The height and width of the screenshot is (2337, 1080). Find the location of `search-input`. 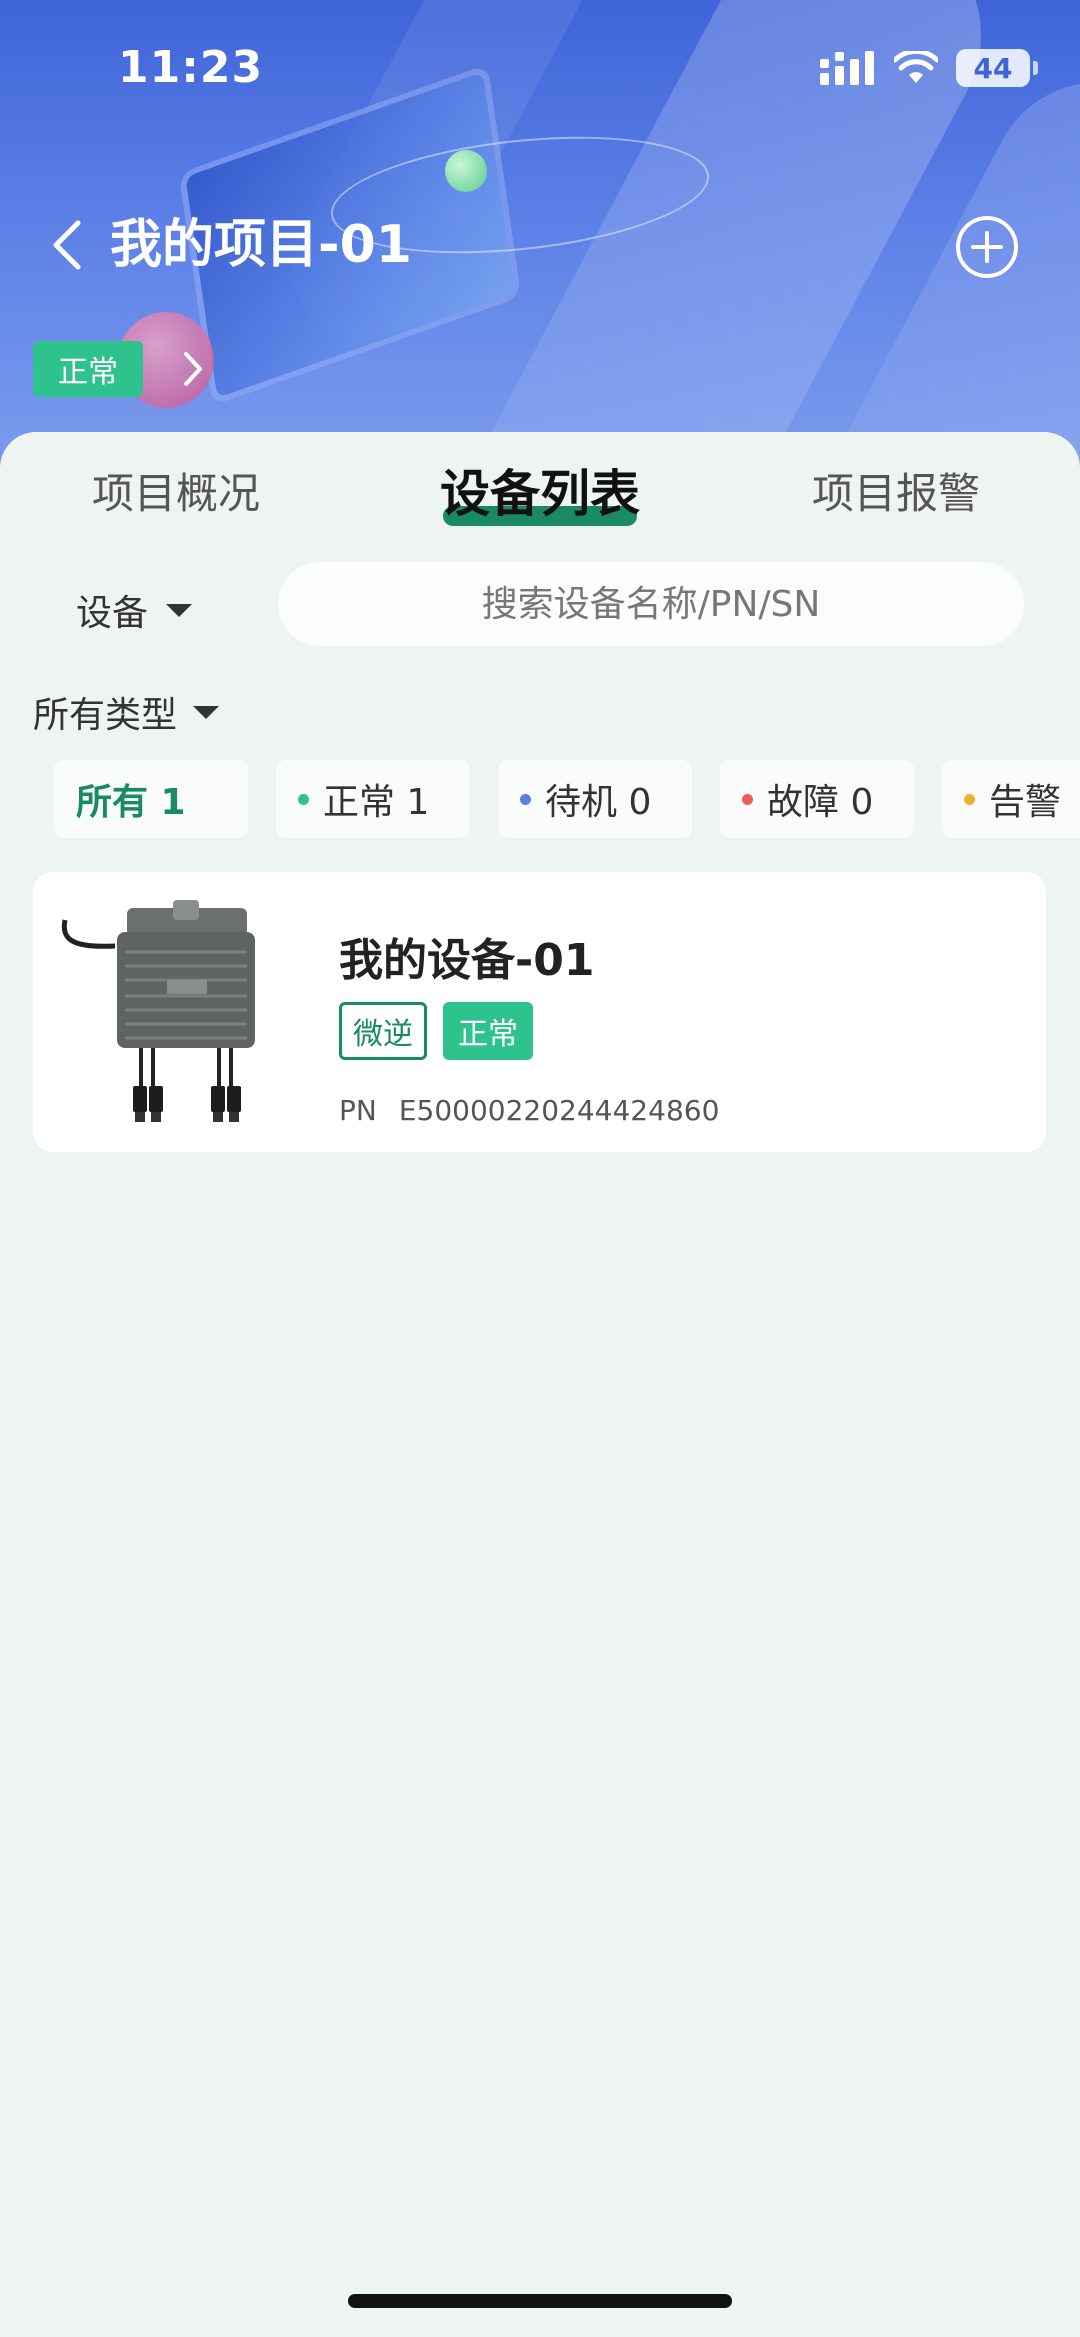

search-input is located at coordinates (651, 604).